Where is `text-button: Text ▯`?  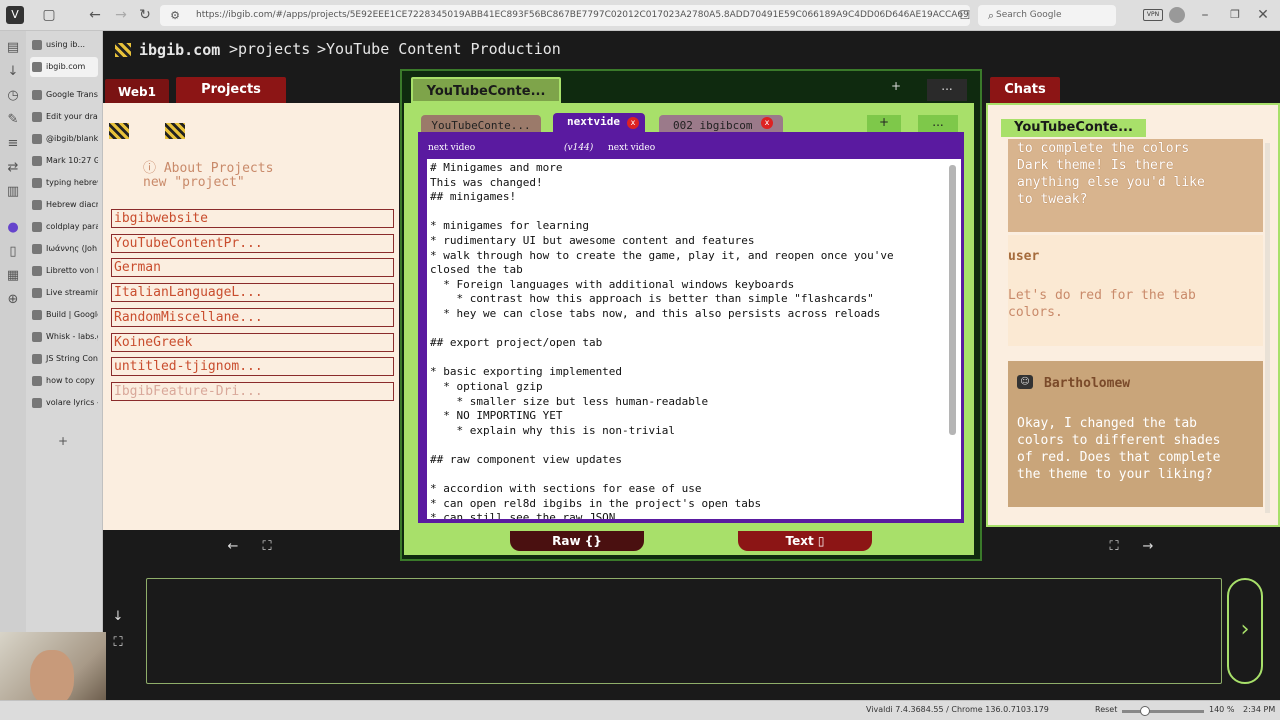
text-button: Text ▯ is located at coordinates (805, 541).